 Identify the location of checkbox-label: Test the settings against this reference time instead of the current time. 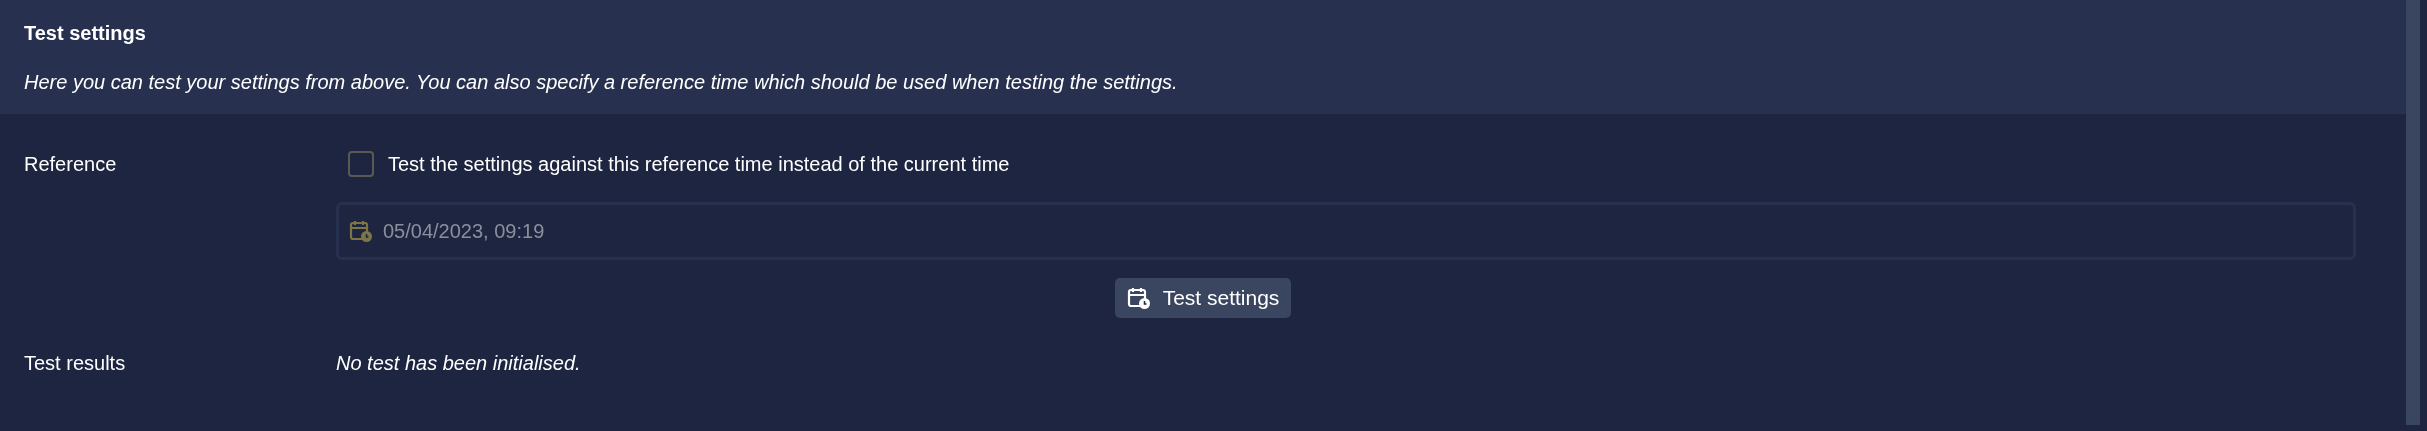
(699, 164).